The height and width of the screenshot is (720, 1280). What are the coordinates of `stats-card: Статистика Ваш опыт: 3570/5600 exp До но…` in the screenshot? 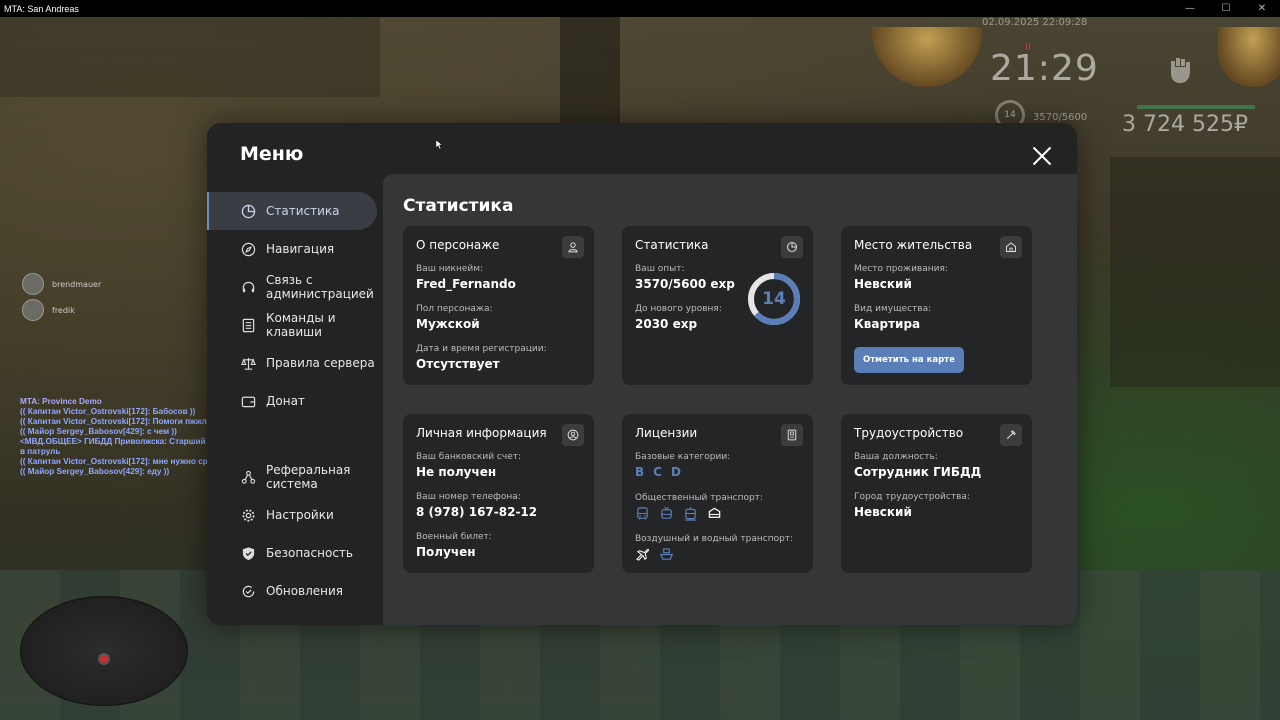 It's located at (717, 305).